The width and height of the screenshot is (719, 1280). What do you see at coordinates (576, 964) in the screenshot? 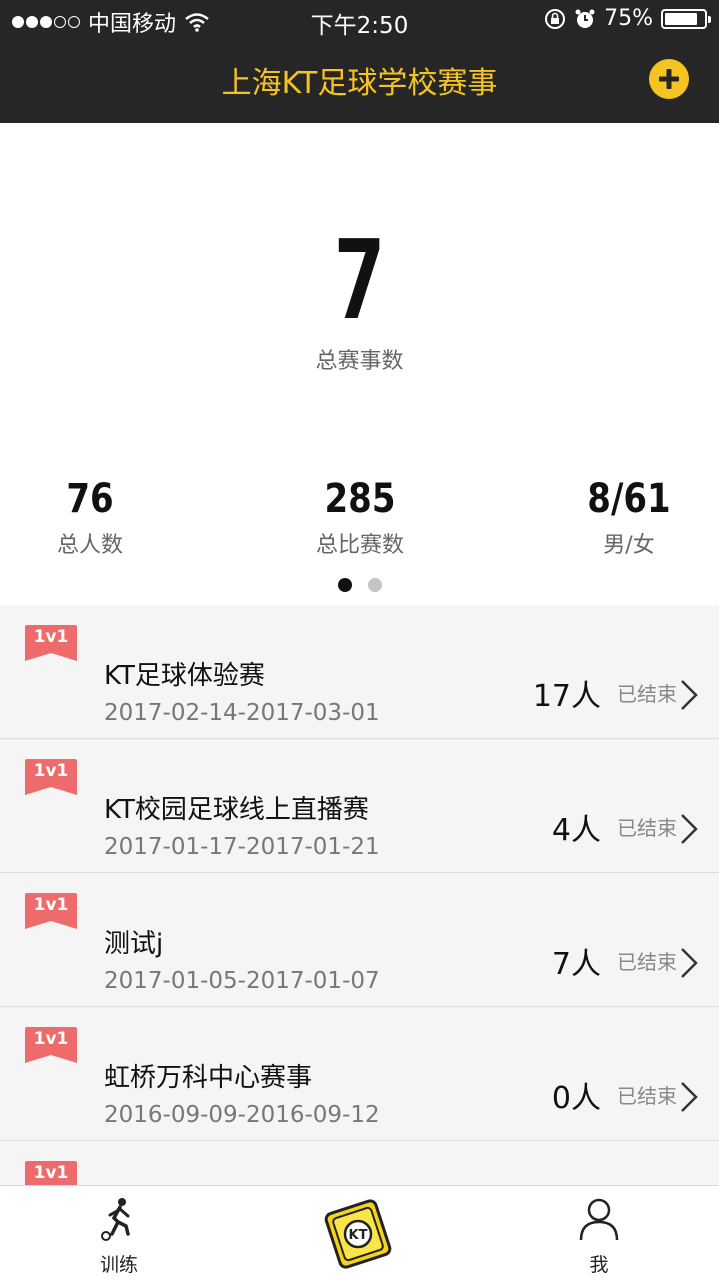
I see `participant-count: 7人` at bounding box center [576, 964].